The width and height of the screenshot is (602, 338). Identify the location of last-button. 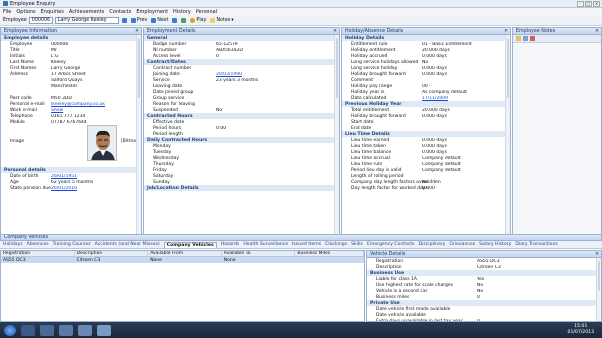
(174, 20).